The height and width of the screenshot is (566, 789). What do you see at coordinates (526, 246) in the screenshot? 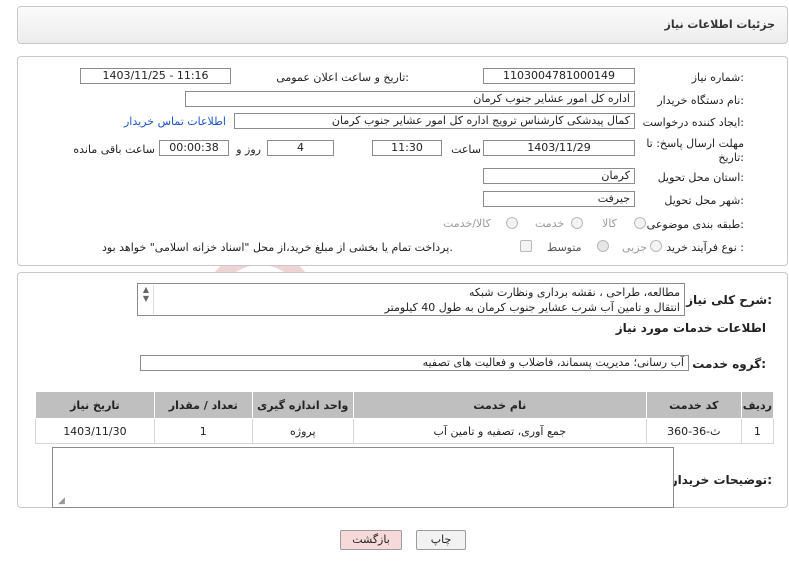
I see `payment-checkbox` at bounding box center [526, 246].